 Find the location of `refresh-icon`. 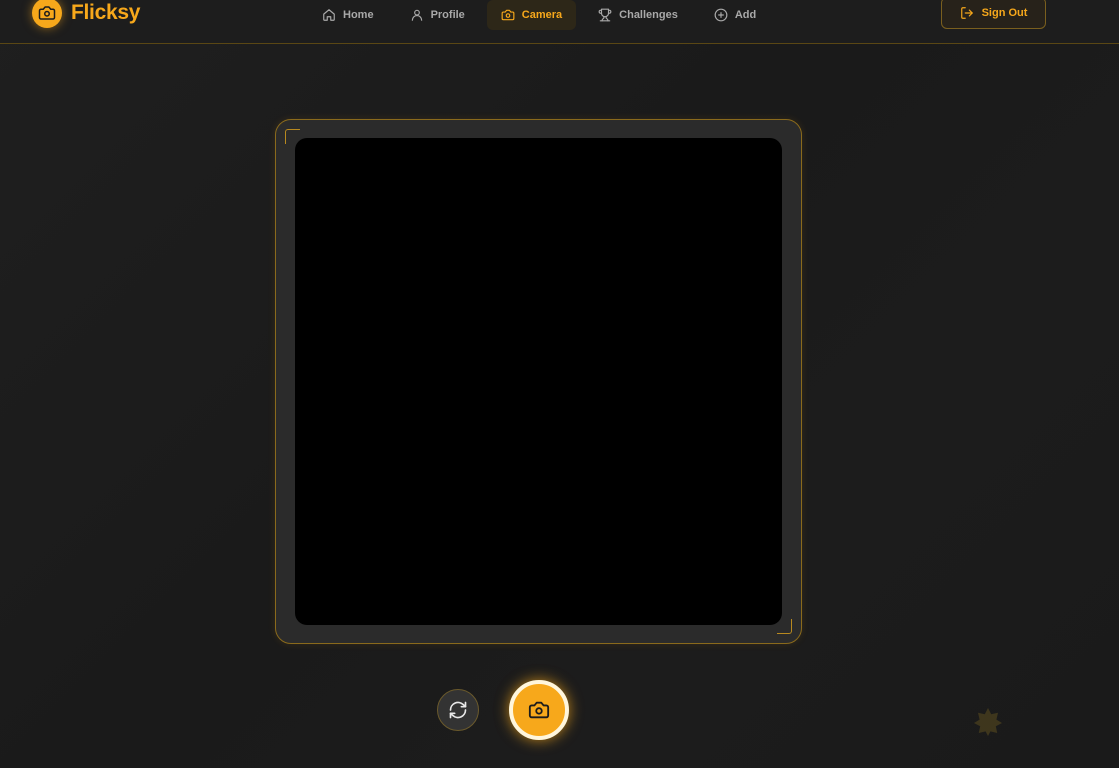

refresh-icon is located at coordinates (458, 710).